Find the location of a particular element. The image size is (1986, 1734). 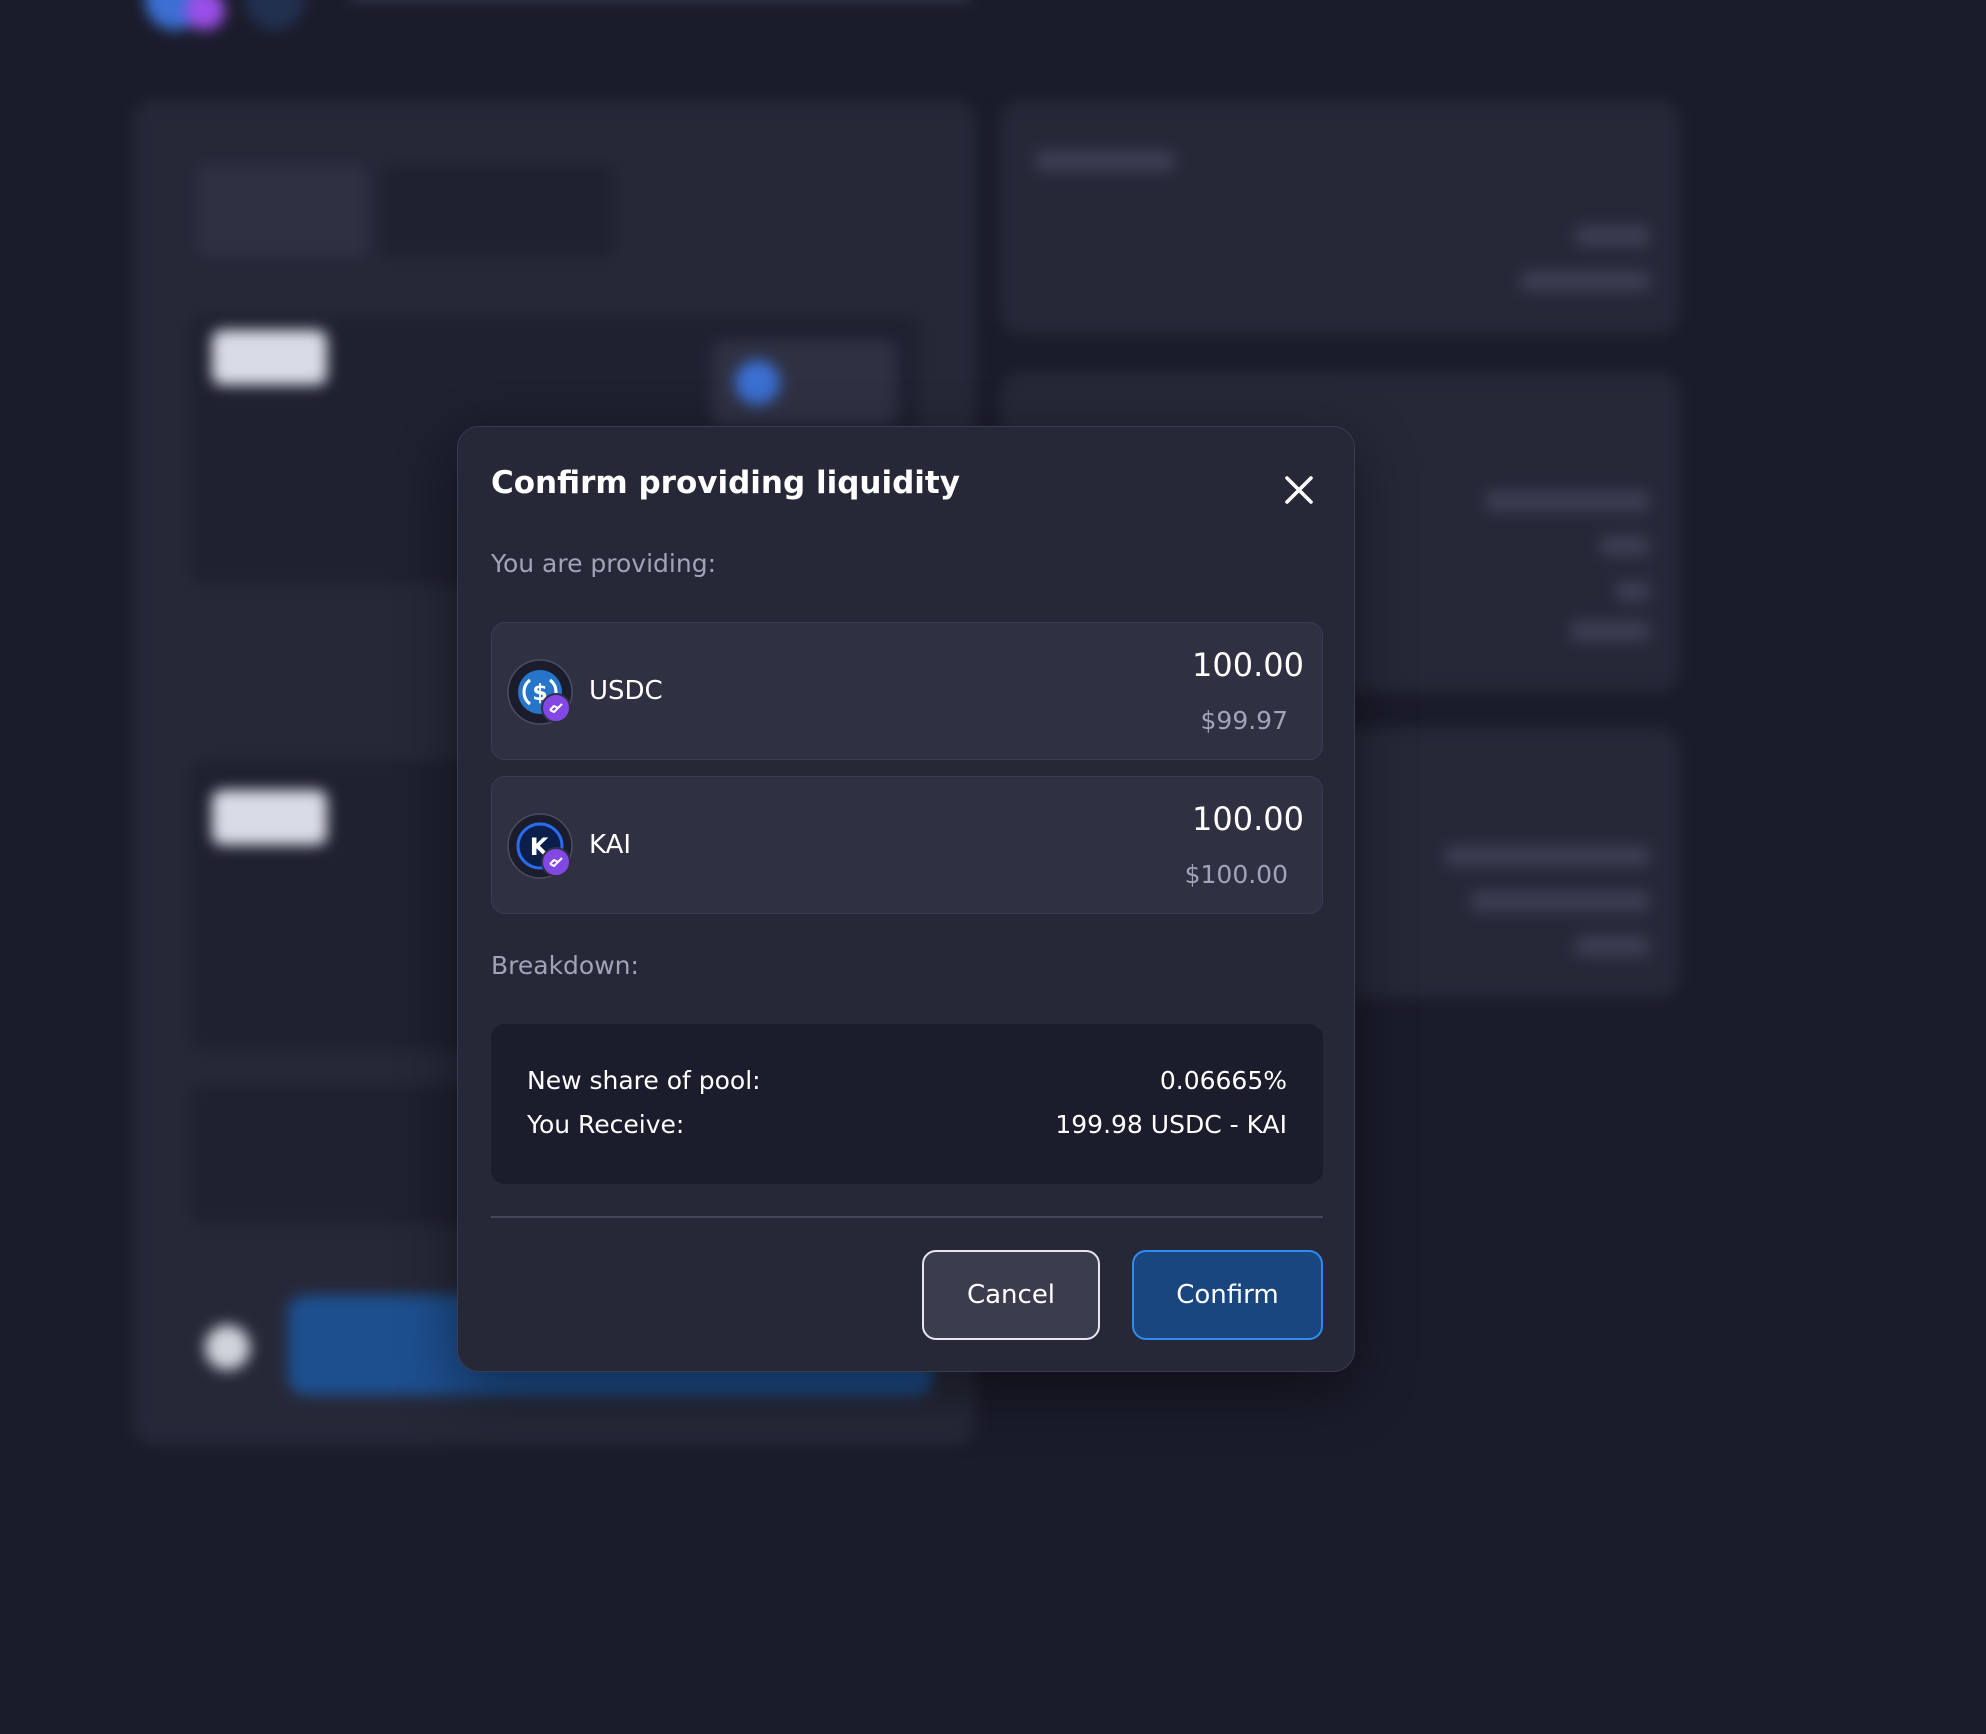

usdc-coin-icon: $ is located at coordinates (540, 692).